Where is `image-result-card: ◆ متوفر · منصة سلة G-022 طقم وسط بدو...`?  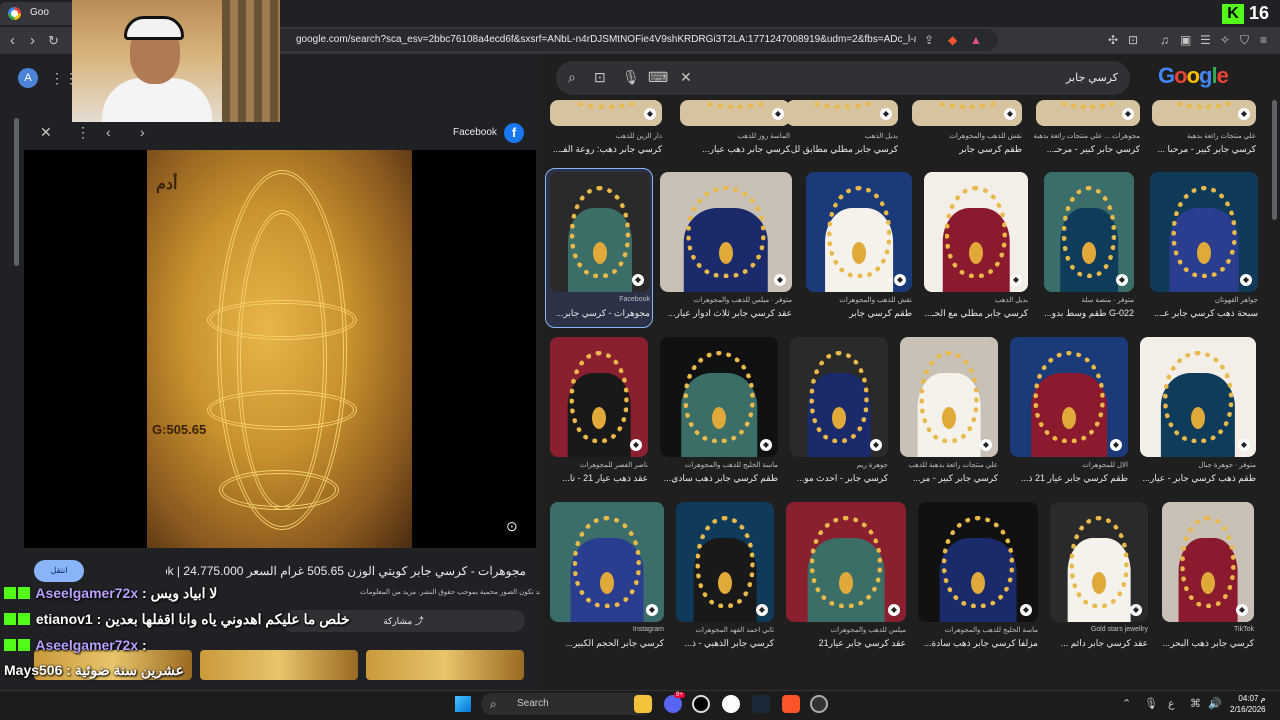
image-result-card: ◆ متوفر · منصة سلة G-022 طقم وسط بدو... is located at coordinates (1089, 257).